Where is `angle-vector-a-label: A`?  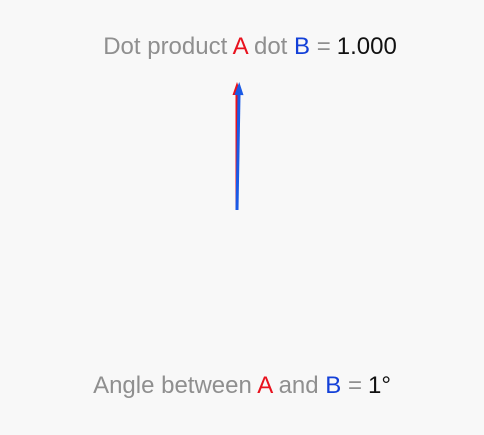
angle-vector-a-label: A is located at coordinates (264, 385).